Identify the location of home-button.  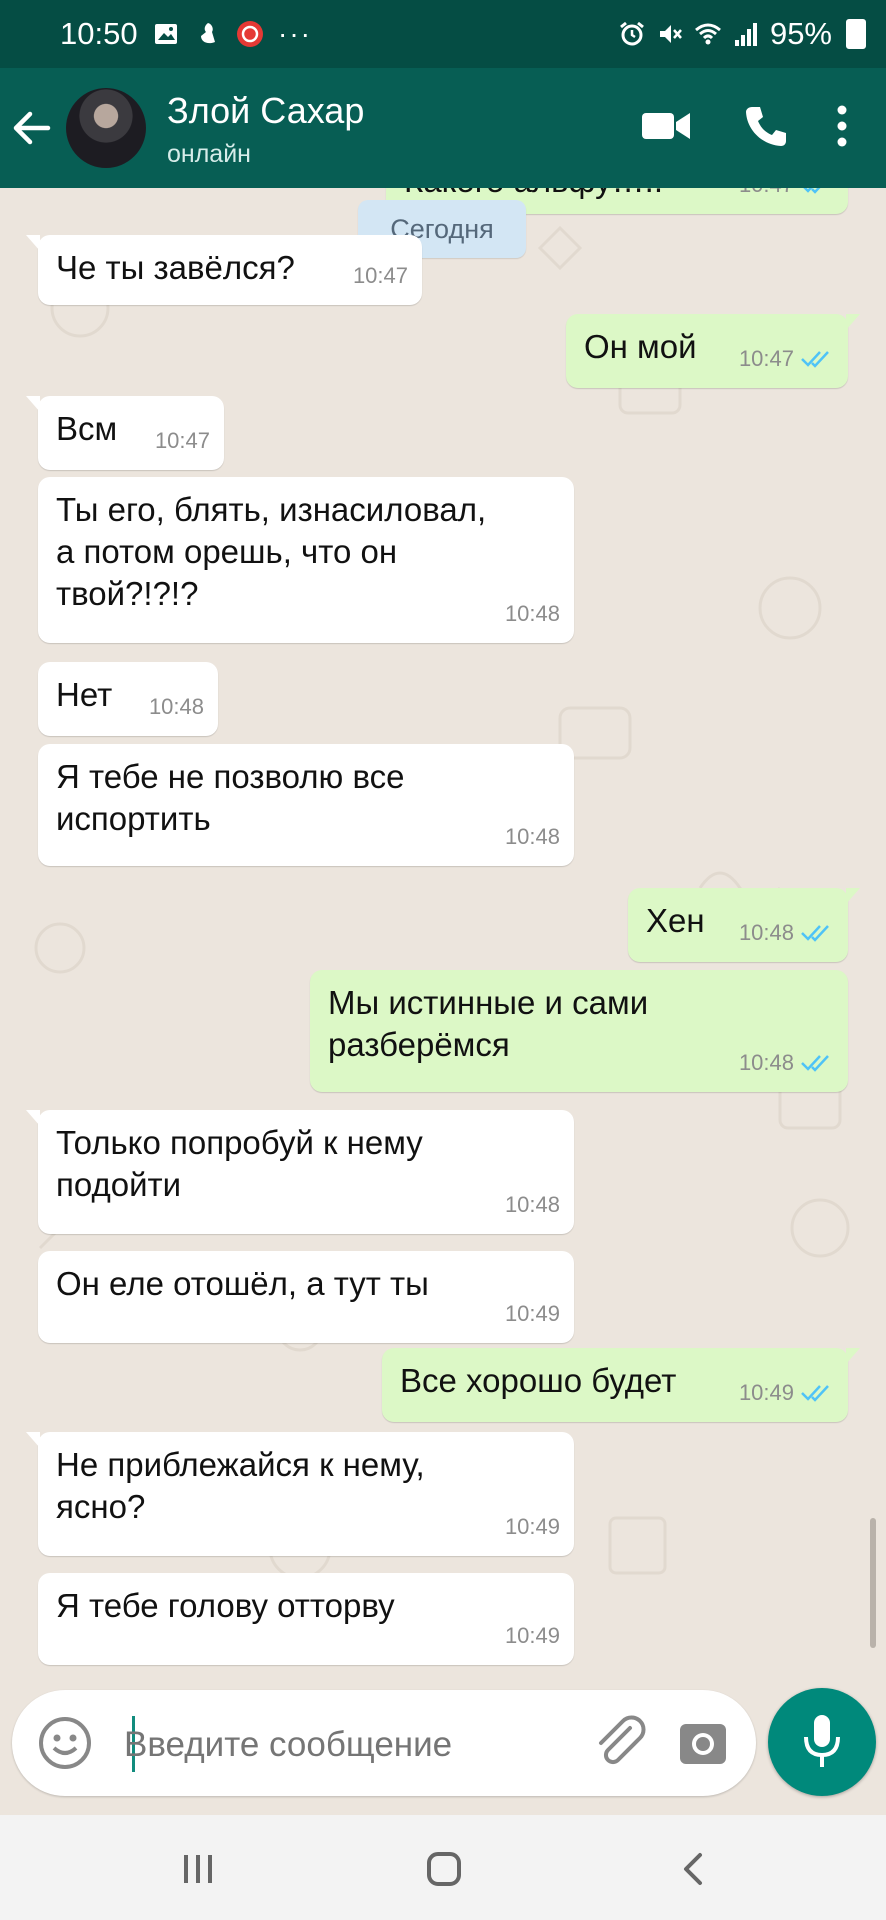
(444, 1869).